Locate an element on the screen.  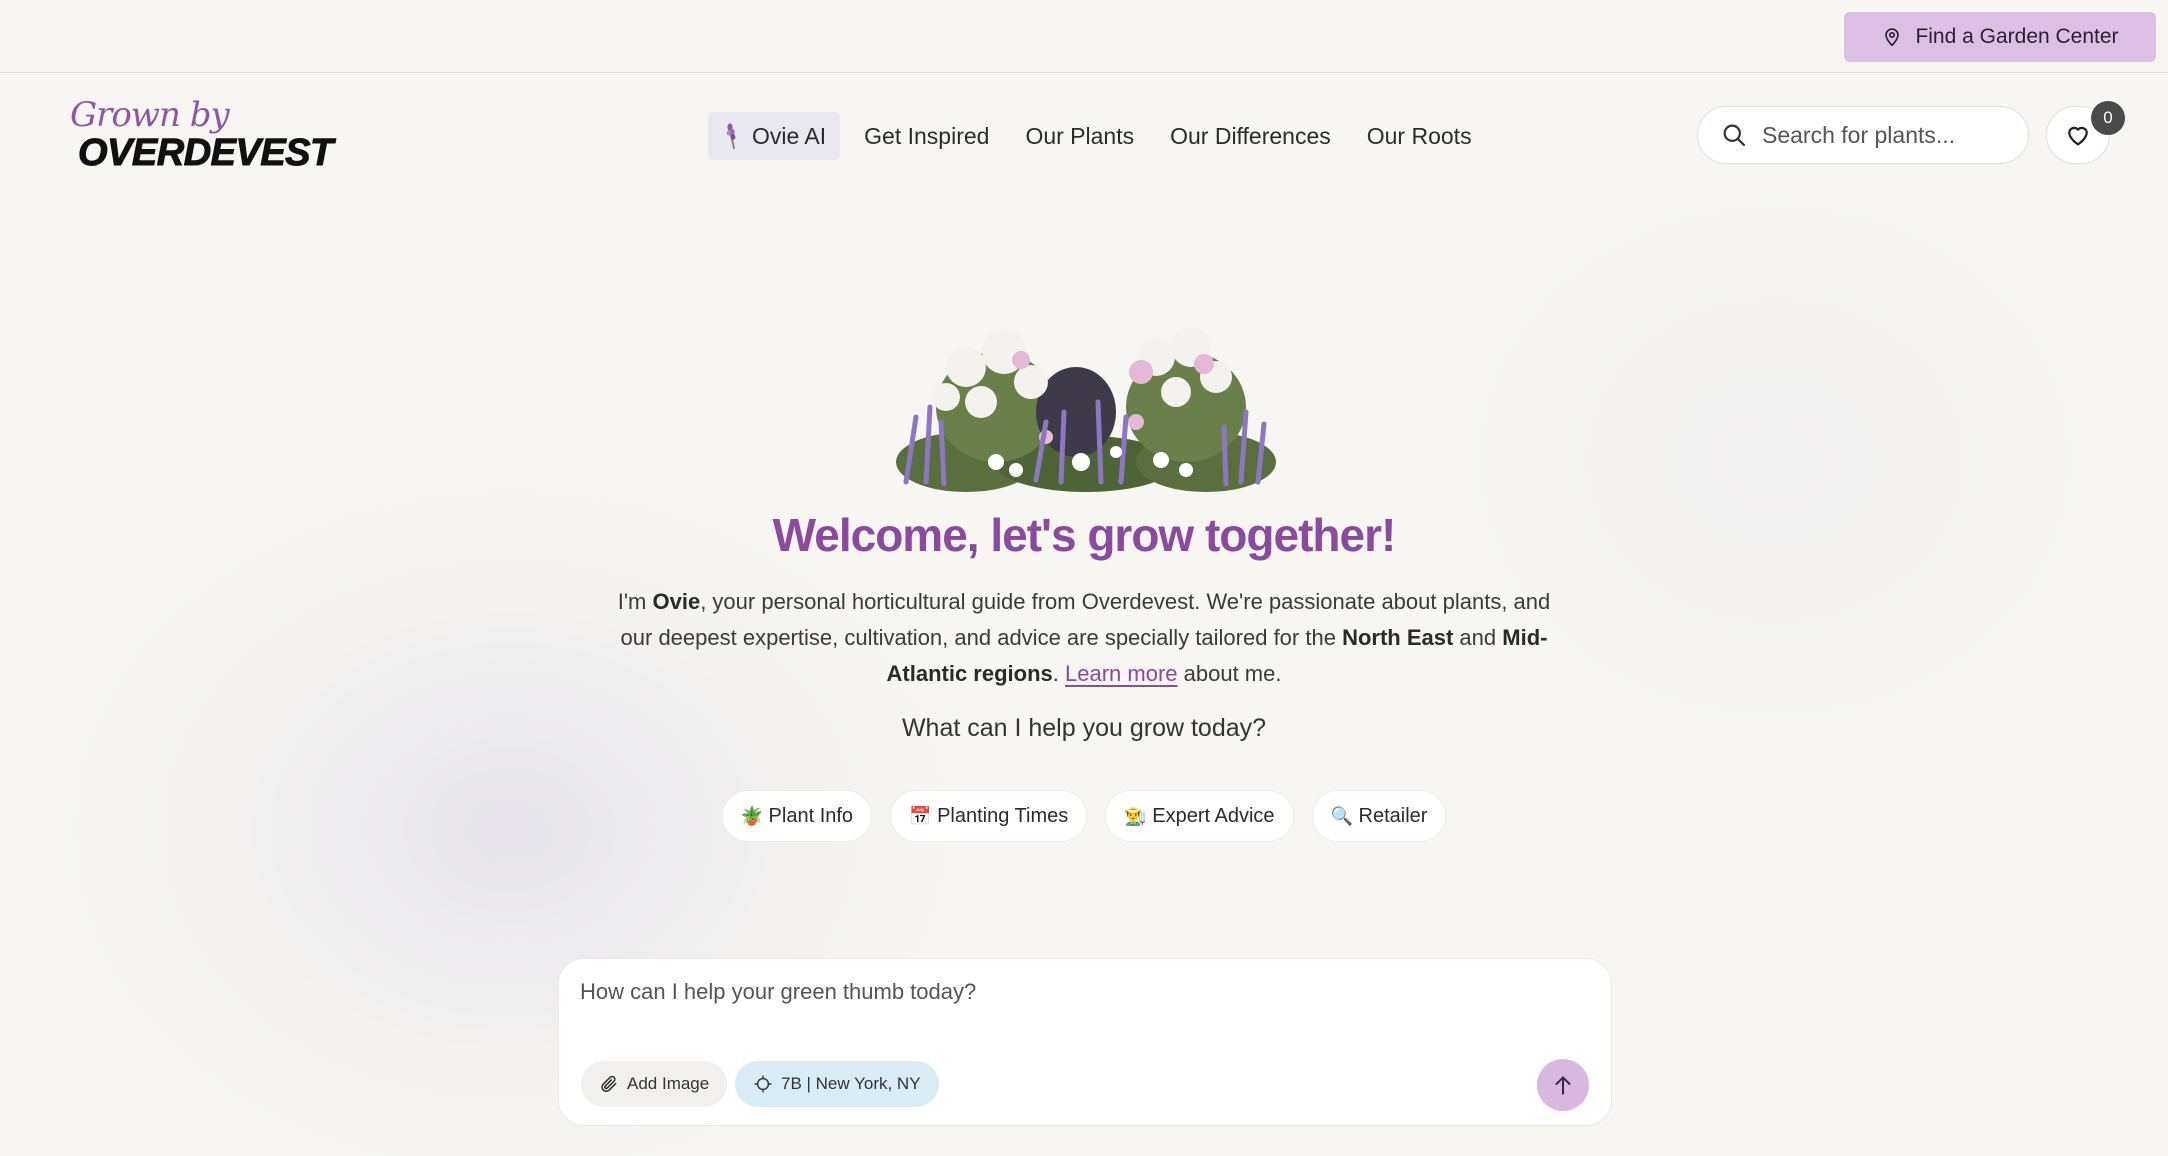
chip-planting-times: 📅 Planting Times is located at coordinates (989, 816).